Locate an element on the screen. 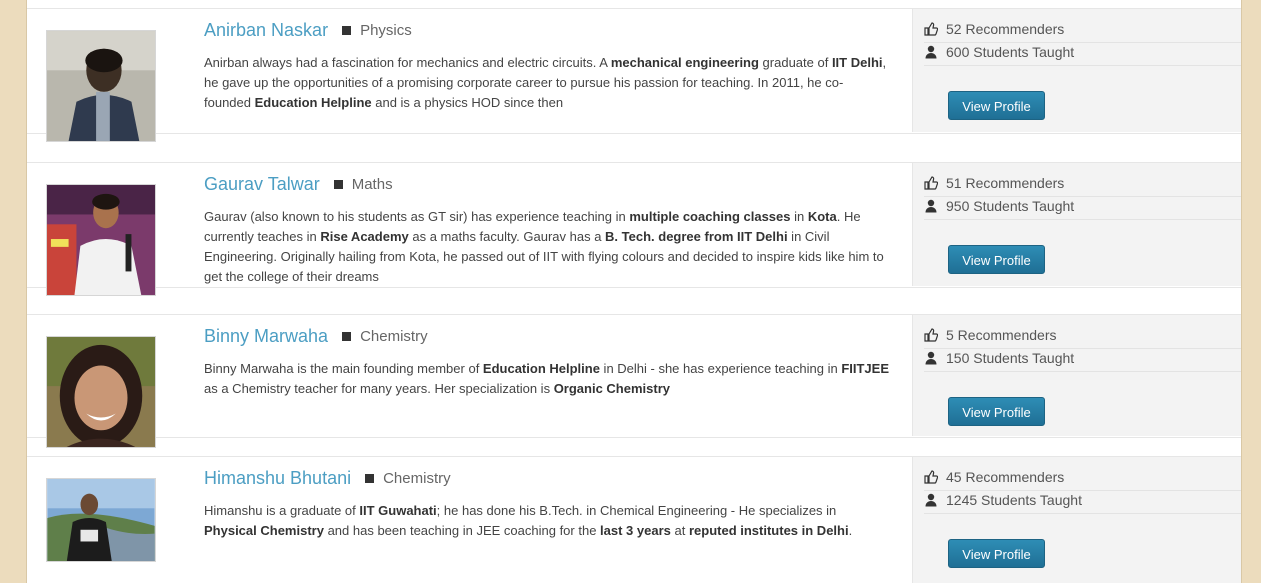 This screenshot has height=583, width=1261. recommenders-stat: 52 Recommenders is located at coordinates (1082, 32).